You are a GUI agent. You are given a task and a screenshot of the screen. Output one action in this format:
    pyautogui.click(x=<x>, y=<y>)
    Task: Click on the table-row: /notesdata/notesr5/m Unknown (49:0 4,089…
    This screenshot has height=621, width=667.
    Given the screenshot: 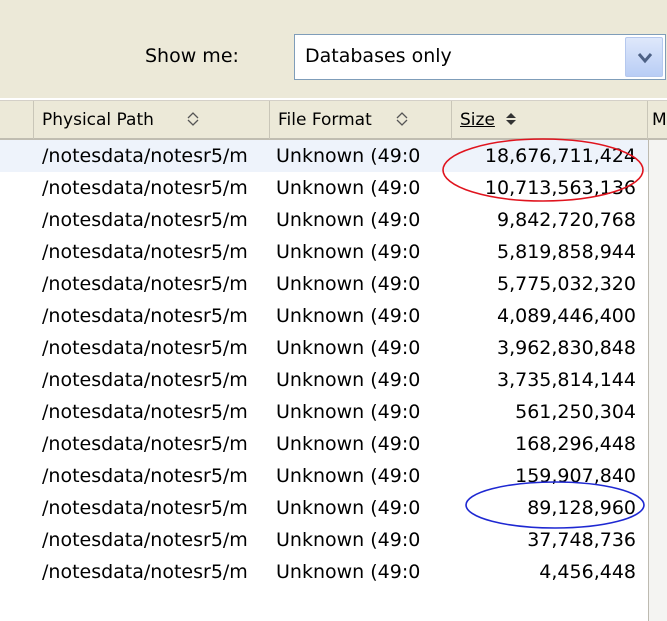 What is the action you would take?
    pyautogui.click(x=333, y=316)
    